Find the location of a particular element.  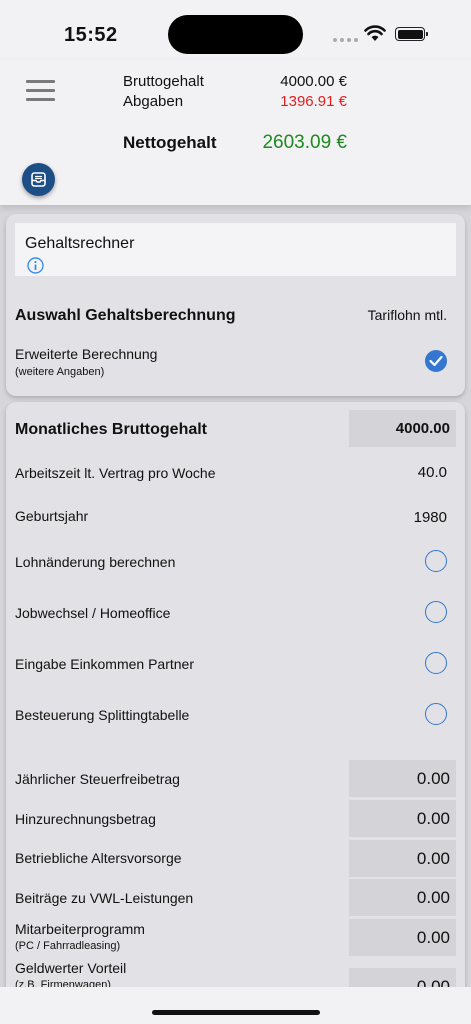

job-change-checkbox is located at coordinates (436, 612).